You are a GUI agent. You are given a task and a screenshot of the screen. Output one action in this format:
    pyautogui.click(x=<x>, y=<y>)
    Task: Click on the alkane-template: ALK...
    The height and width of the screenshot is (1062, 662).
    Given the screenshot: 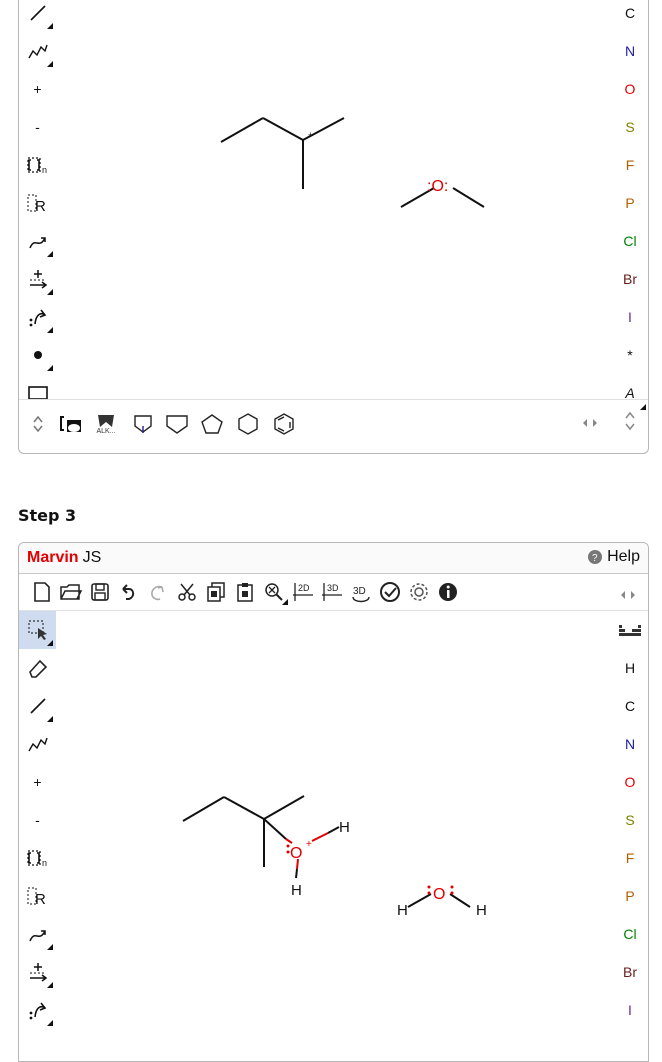 What is the action you would take?
    pyautogui.click(x=106, y=424)
    